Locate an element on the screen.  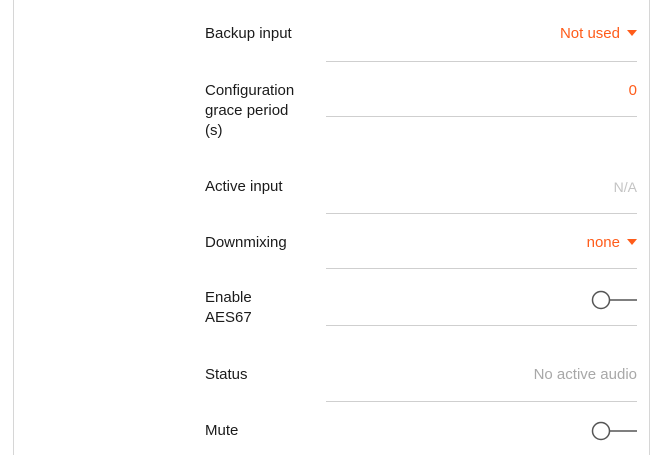
grace-period-label: Configuration grace period (s) is located at coordinates (250, 110).